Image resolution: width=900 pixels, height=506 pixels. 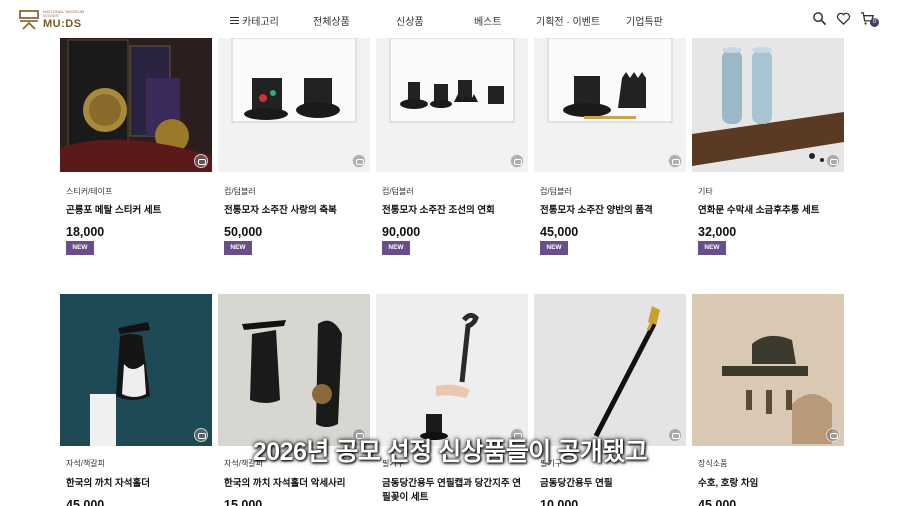 What do you see at coordinates (717, 232) in the screenshot?
I see `product-price: 32,000` at bounding box center [717, 232].